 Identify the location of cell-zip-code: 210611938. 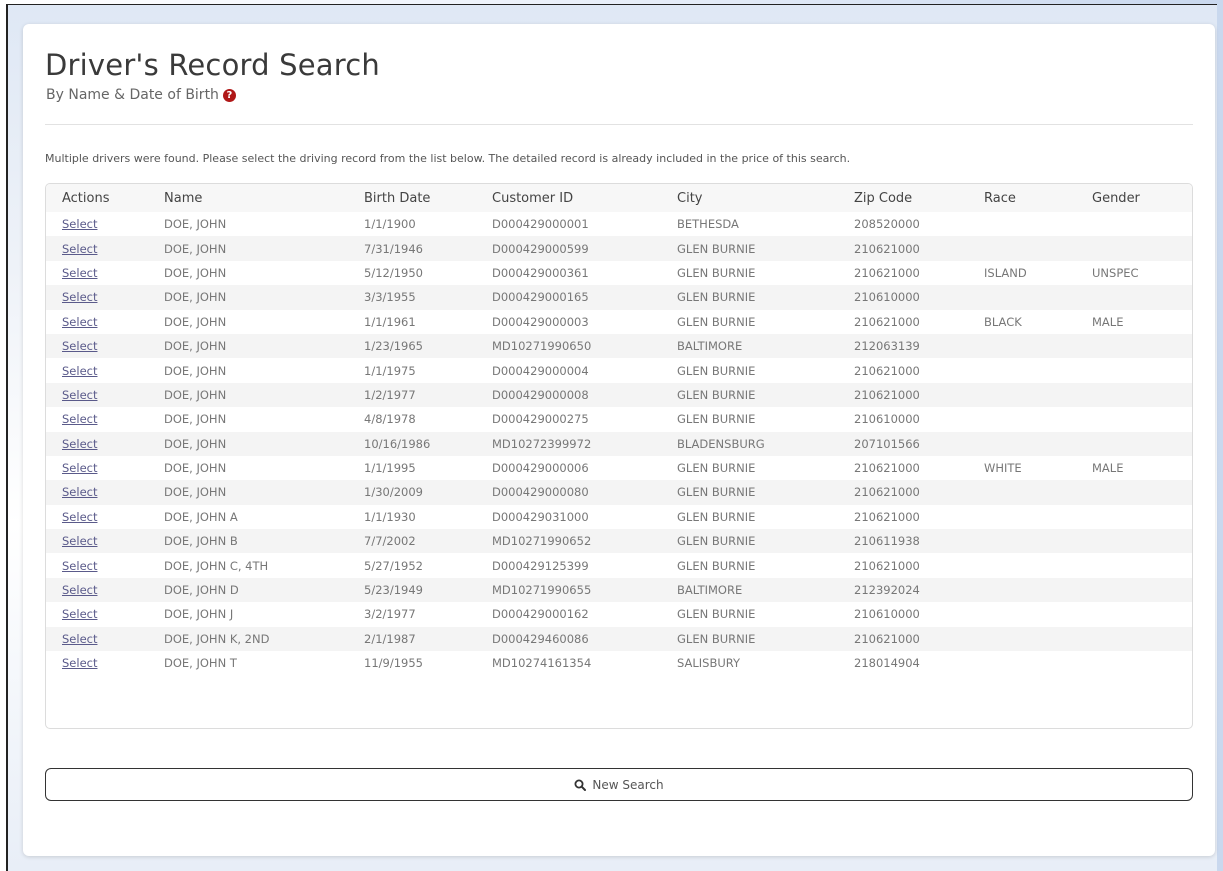
(903, 541).